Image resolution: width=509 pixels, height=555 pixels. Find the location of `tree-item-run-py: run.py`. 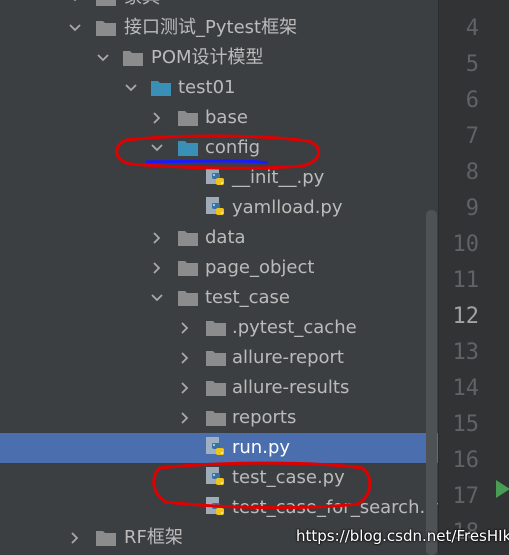

tree-item-run-py: run.py is located at coordinates (219, 448).